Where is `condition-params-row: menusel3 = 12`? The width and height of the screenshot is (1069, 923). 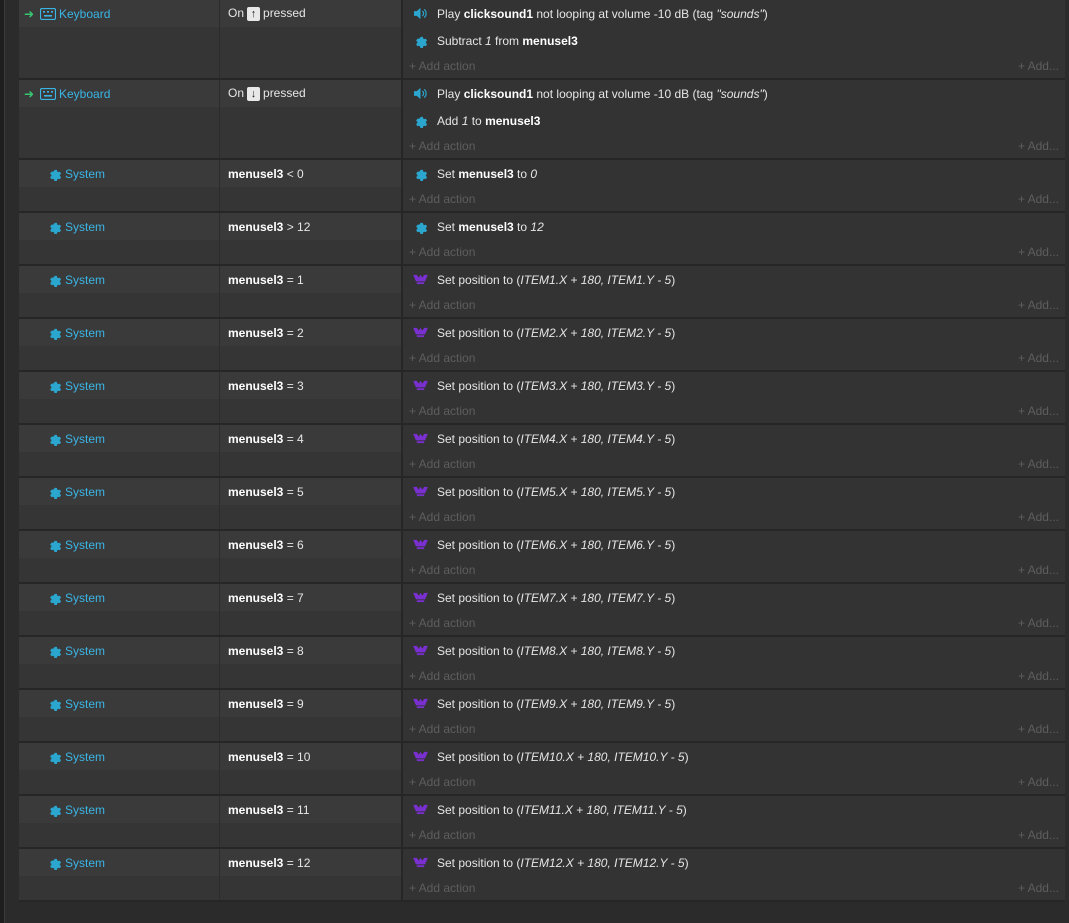
condition-params-row: menusel3 = 12 is located at coordinates (310, 862).